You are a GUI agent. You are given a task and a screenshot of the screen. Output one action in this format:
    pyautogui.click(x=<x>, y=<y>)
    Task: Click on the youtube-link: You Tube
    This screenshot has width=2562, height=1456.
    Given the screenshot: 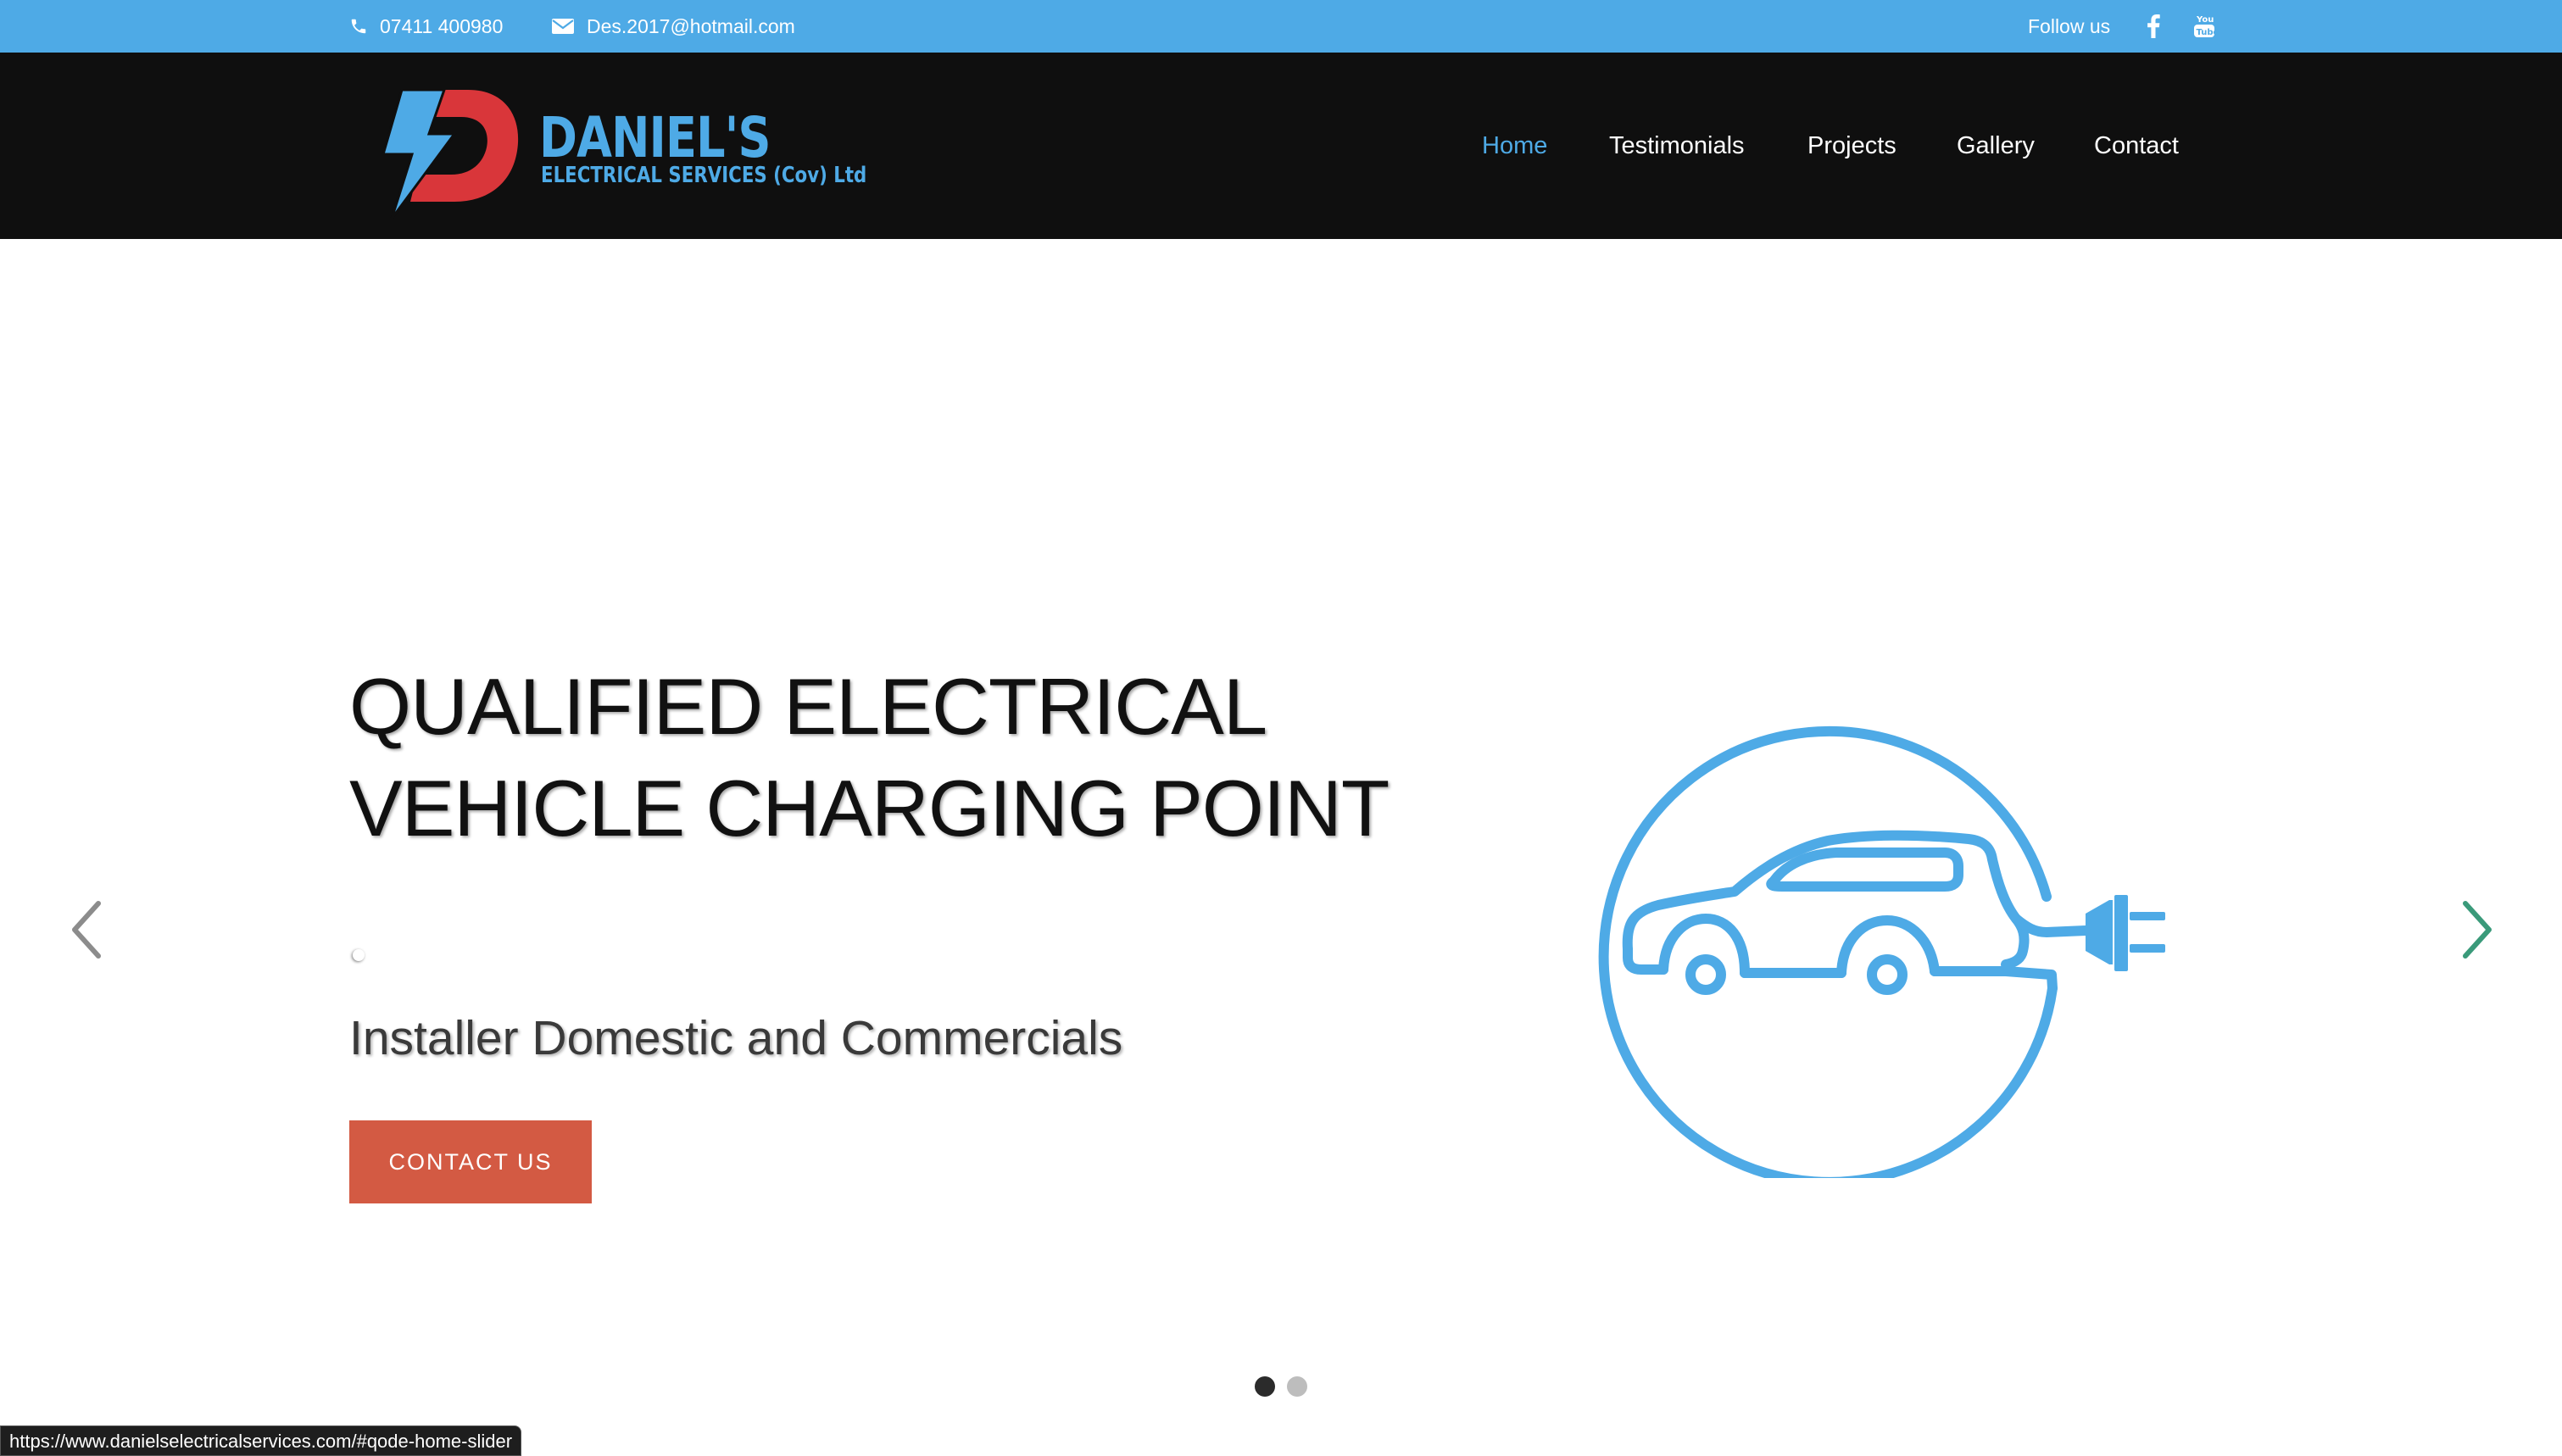 What is the action you would take?
    pyautogui.click(x=2204, y=26)
    